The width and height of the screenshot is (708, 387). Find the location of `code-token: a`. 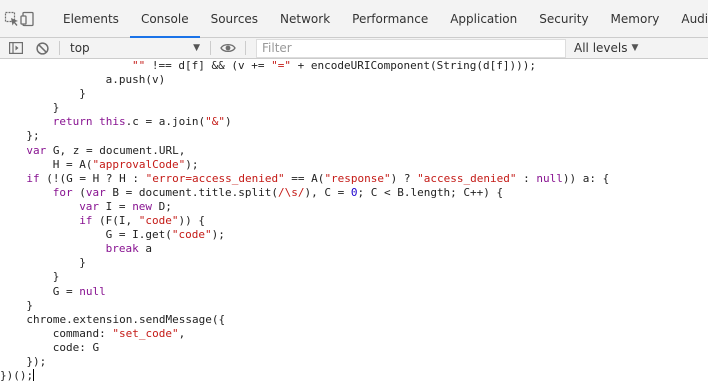

code-token: a is located at coordinates (145, 249).